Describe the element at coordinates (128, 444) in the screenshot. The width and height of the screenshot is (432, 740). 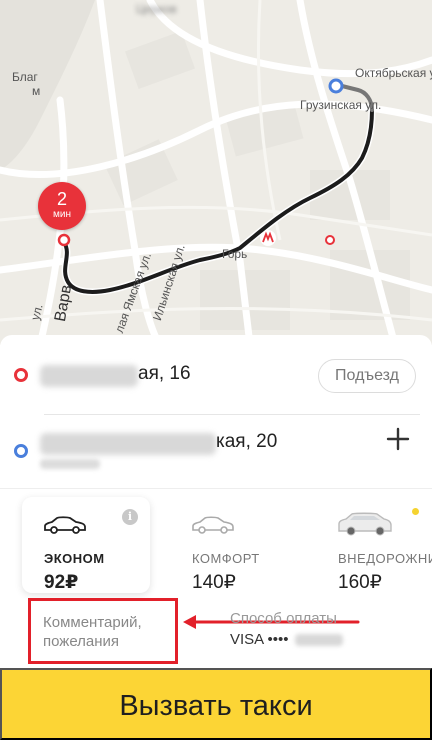
I see `destination-street-redacted` at that location.